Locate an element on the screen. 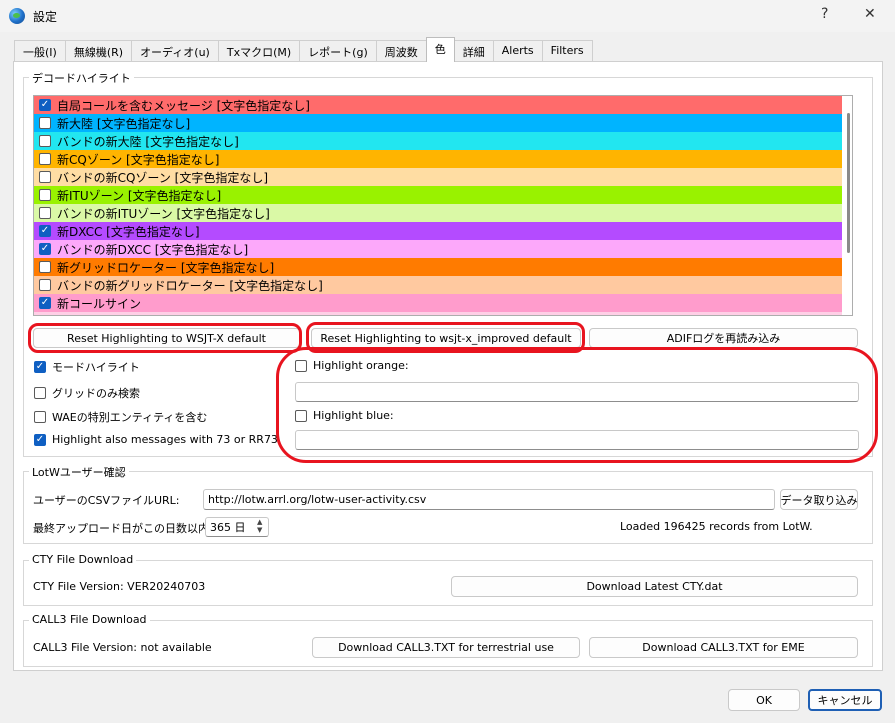  wae-checkbox: WAEの特別エンティティを含む is located at coordinates (120, 417).